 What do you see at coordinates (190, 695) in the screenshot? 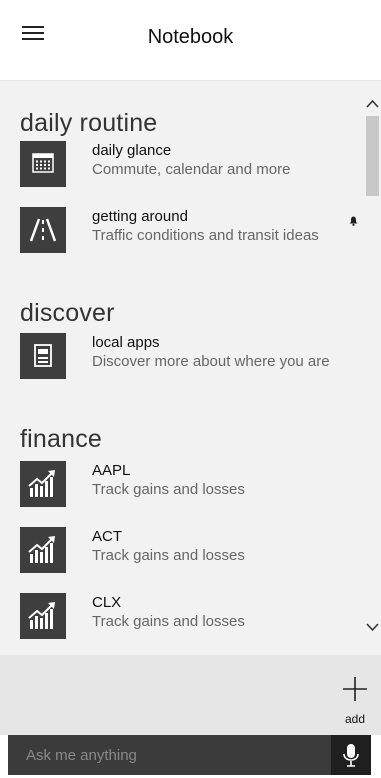
I see `app-bar: add` at bounding box center [190, 695].